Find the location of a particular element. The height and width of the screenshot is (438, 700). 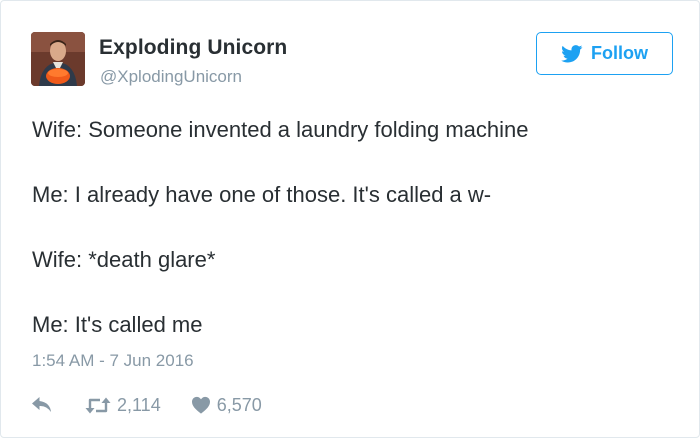

avatar-image is located at coordinates (58, 59).